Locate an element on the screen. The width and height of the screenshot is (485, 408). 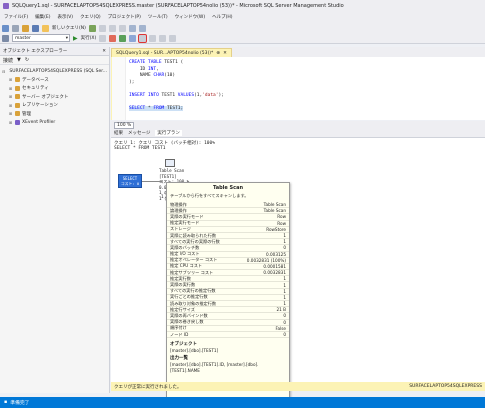
include-plan-icon is located at coordinates (143, 38).